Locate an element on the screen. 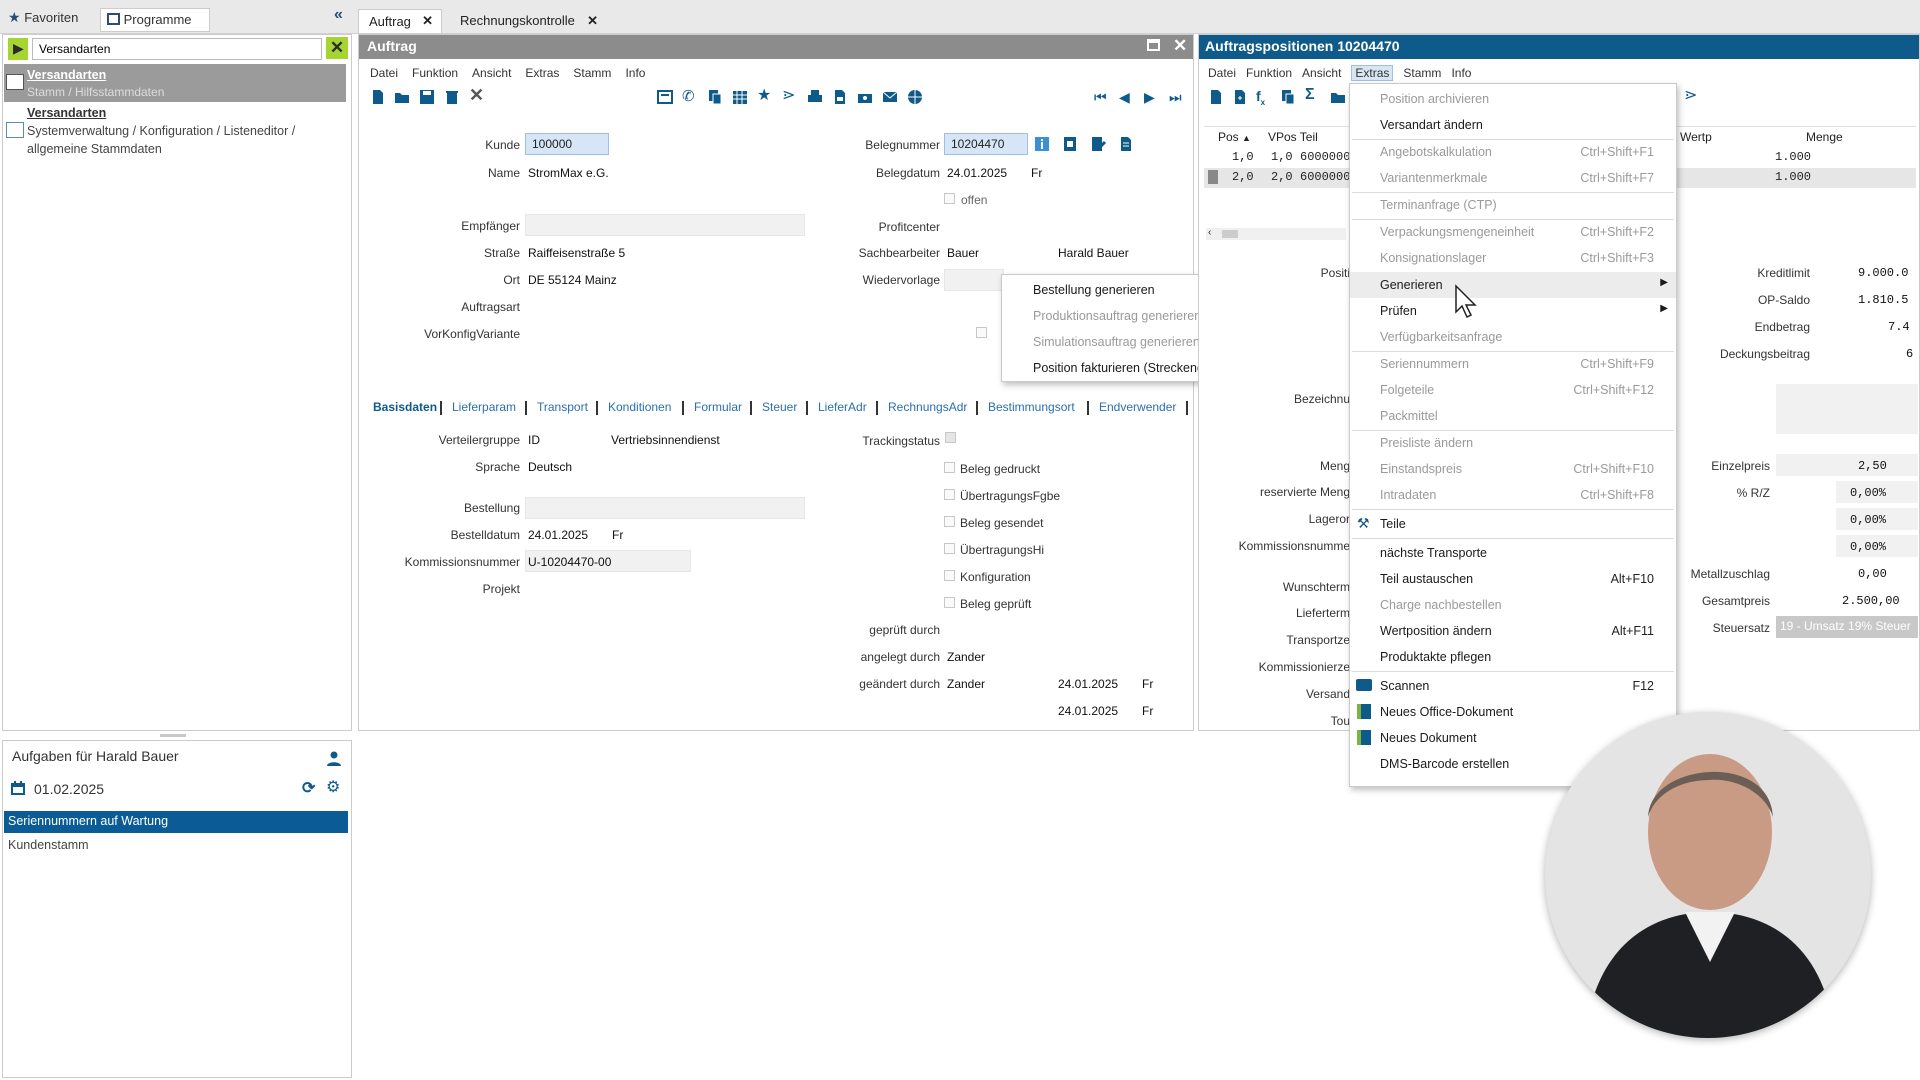 Image resolution: width=1920 pixels, height=1080 pixels. splitter-handle is located at coordinates (173, 735).